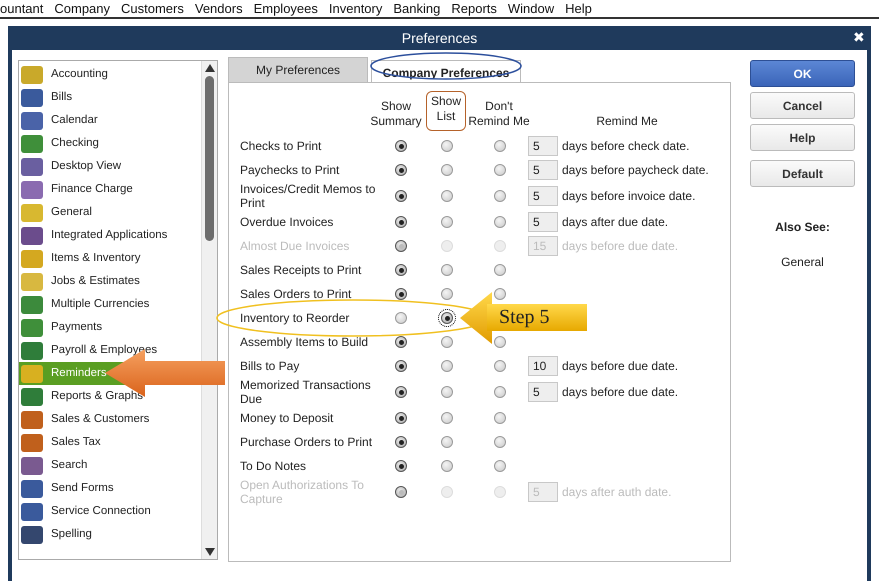 This screenshot has width=879, height=581. What do you see at coordinates (635, 170) in the screenshot?
I see `reminder-note: days before paycheck date.` at bounding box center [635, 170].